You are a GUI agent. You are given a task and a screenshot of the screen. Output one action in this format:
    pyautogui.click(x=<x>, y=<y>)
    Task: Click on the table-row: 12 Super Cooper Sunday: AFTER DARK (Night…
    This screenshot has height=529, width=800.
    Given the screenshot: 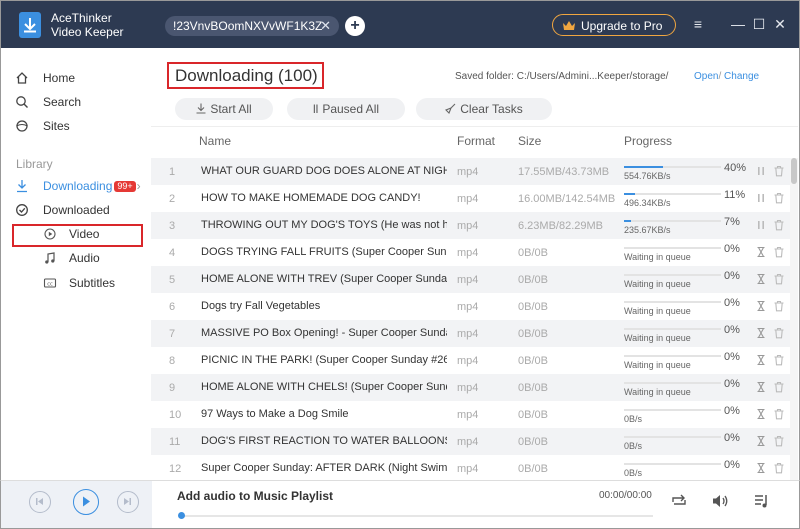 What is the action you would take?
    pyautogui.click(x=470, y=468)
    